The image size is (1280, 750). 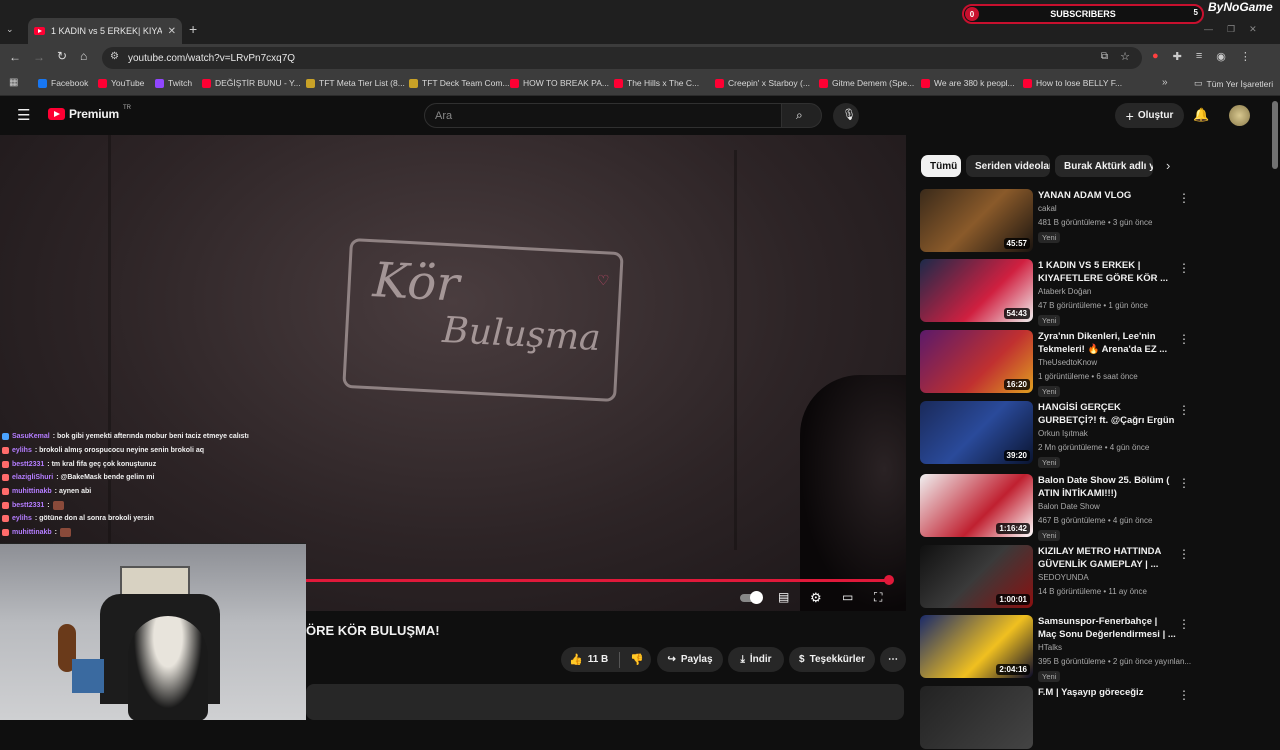 What do you see at coordinates (1050, 647) in the screenshot?
I see `channel-name: HTalks` at bounding box center [1050, 647].